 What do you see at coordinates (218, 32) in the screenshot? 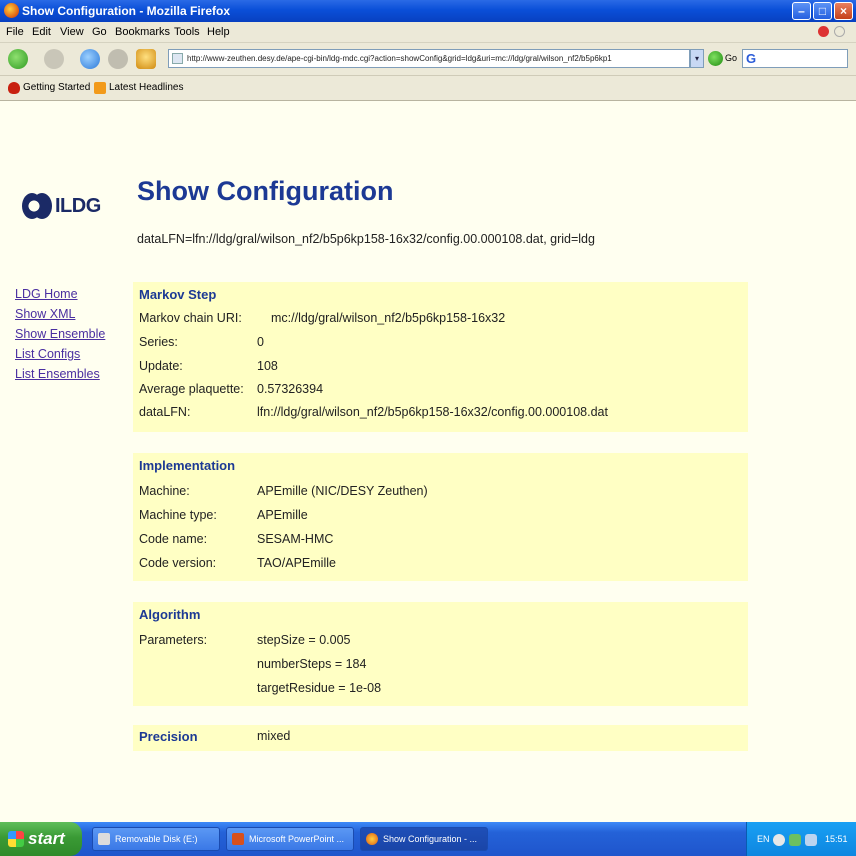
I see `menu-help: Help` at bounding box center [218, 32].